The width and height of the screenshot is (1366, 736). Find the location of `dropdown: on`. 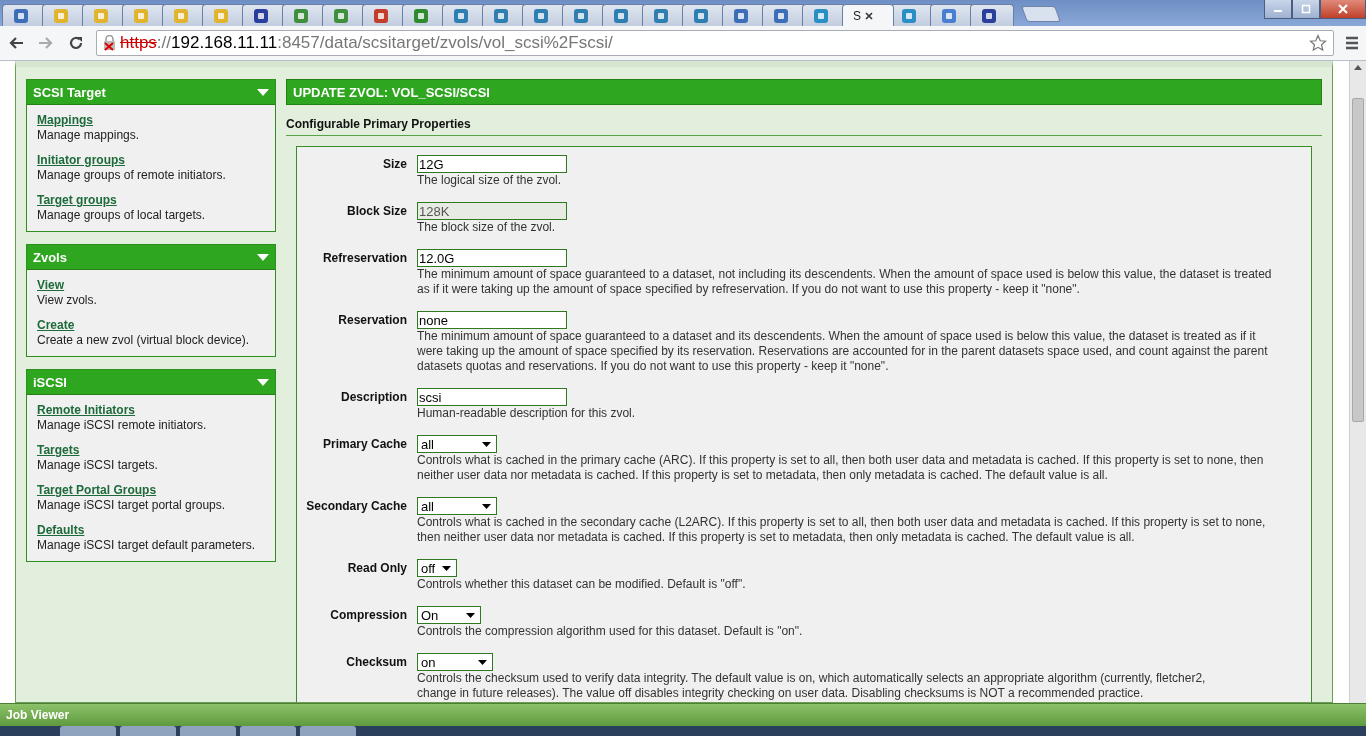

dropdown: on is located at coordinates (455, 662).